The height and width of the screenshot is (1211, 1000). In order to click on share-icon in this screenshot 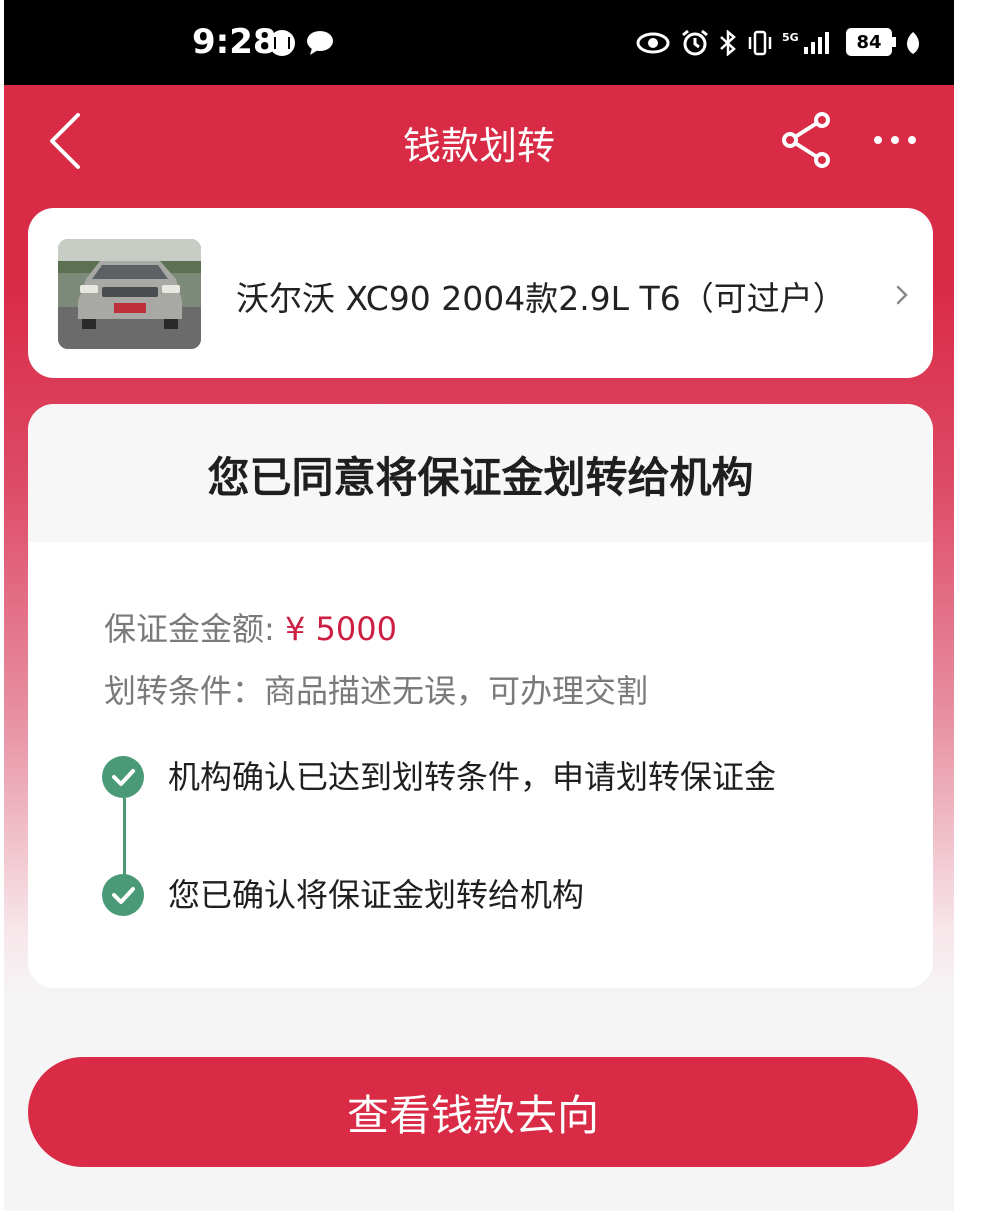, I will do `click(807, 140)`.